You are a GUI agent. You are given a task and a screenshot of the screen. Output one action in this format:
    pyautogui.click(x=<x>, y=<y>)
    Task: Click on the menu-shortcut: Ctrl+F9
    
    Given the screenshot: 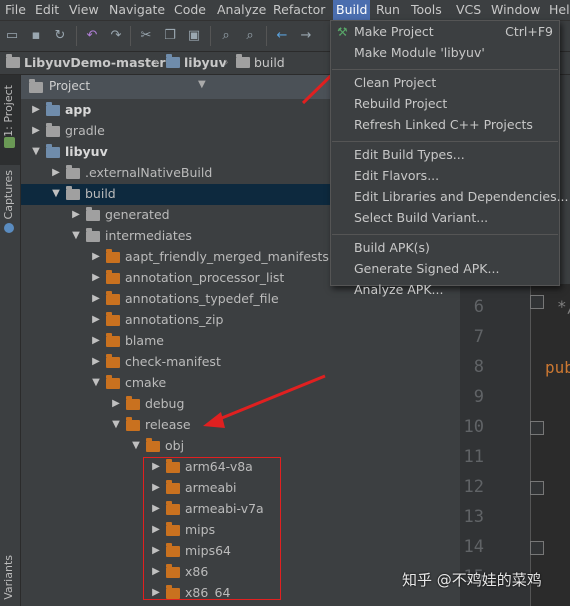 What is the action you would take?
    pyautogui.click(x=529, y=31)
    